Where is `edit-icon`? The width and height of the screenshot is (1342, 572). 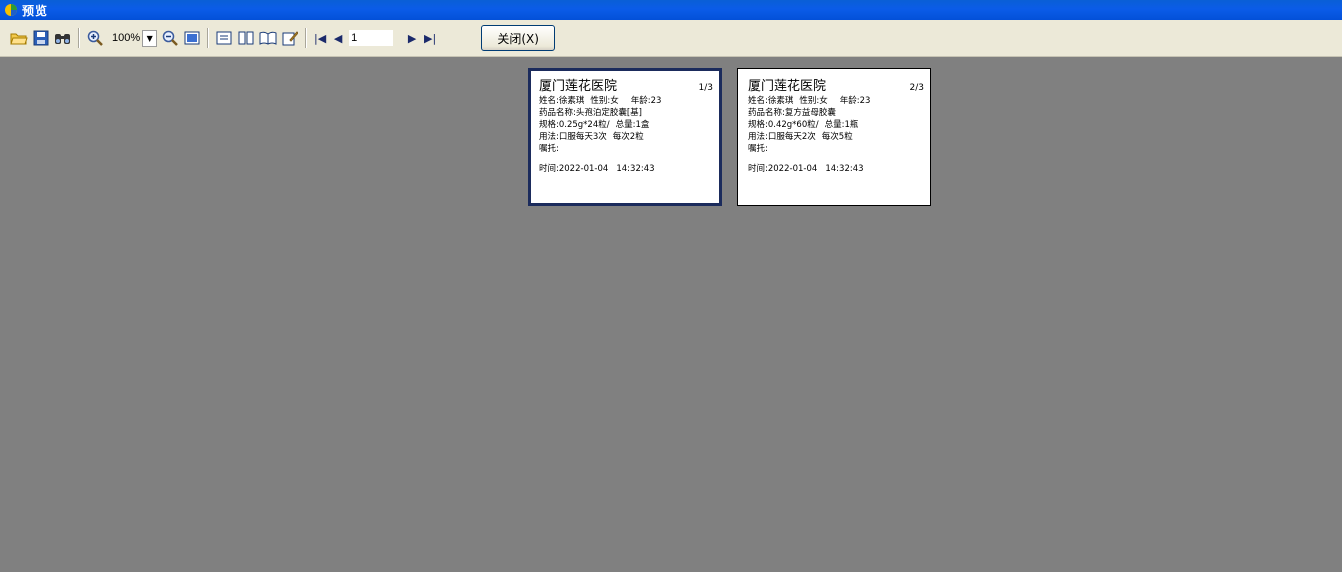 edit-icon is located at coordinates (290, 38).